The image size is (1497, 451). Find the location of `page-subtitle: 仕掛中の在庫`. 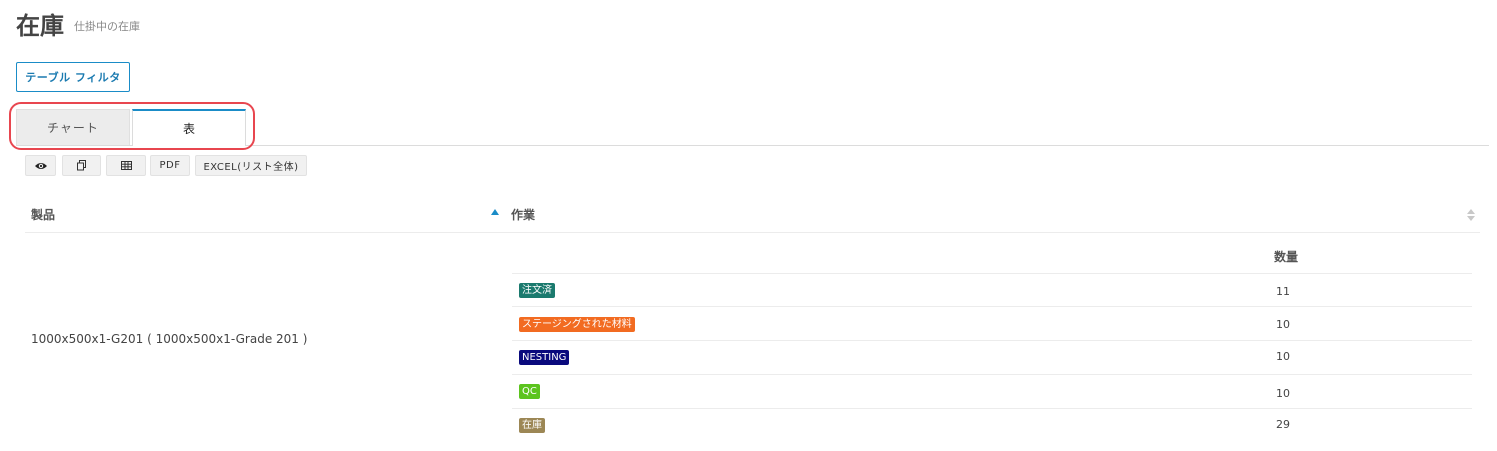

page-subtitle: 仕掛中の在庫 is located at coordinates (107, 26).